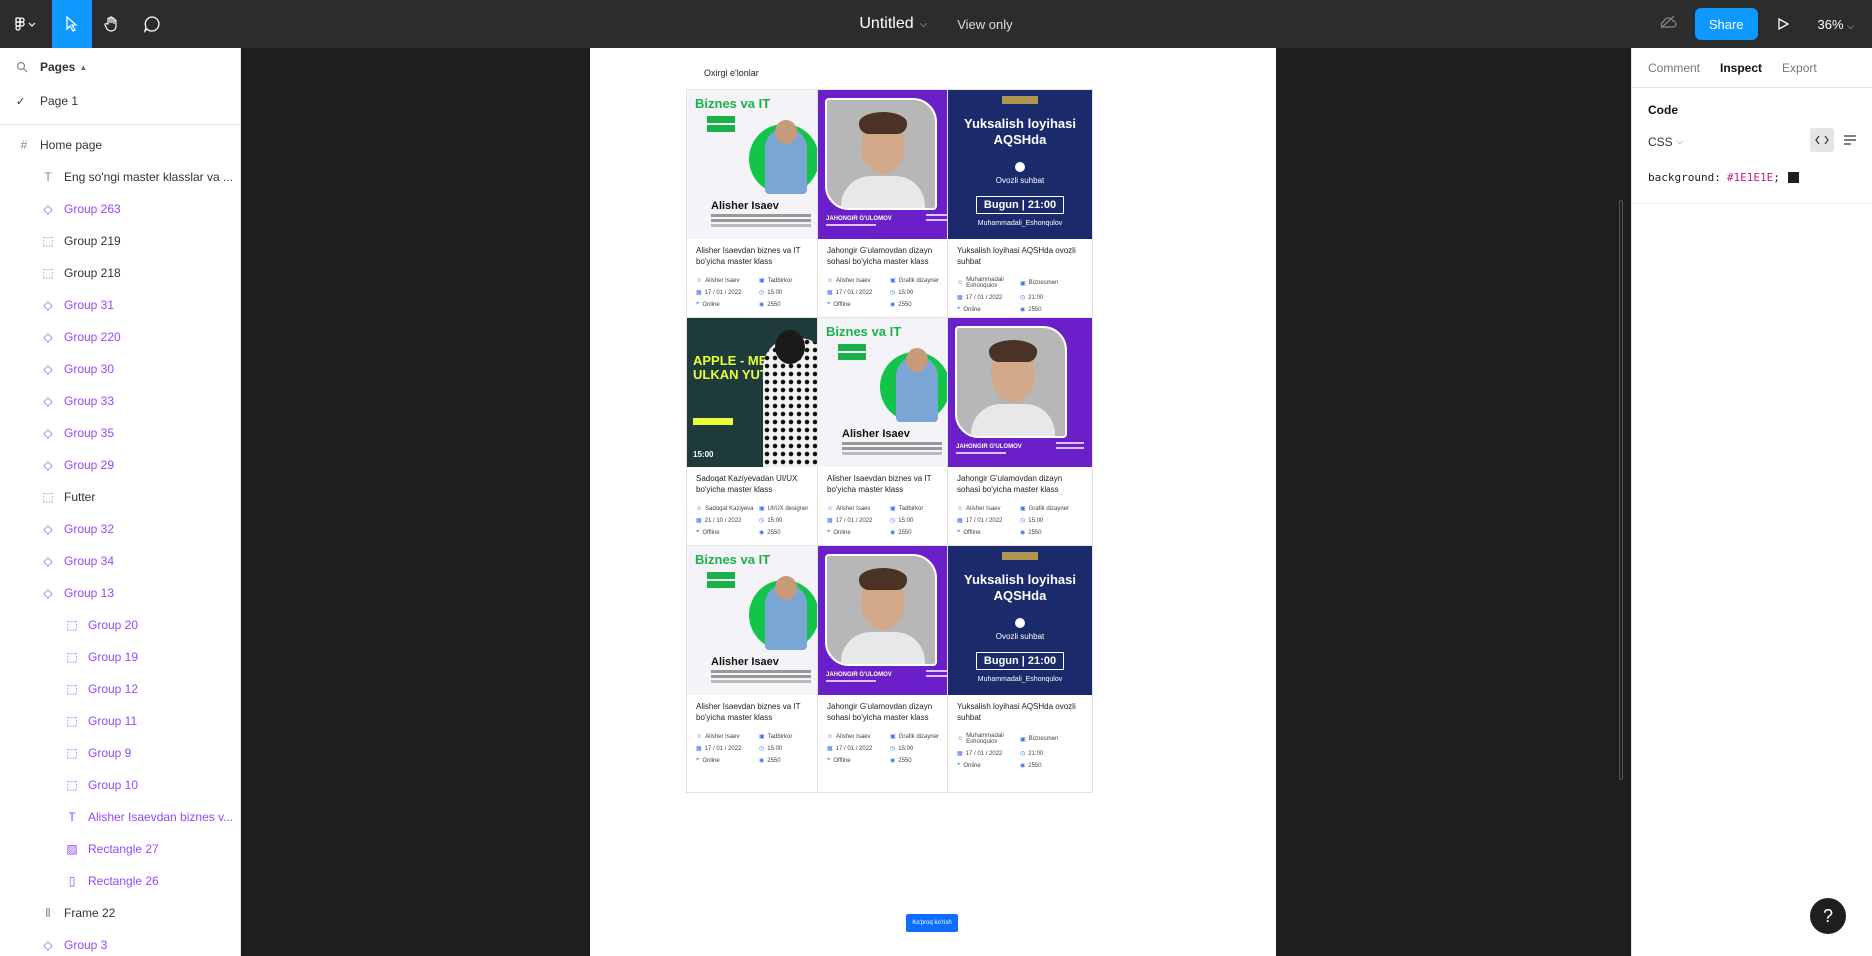 The image size is (1872, 956). I want to click on canvas-scrollbar, so click(1621, 490).